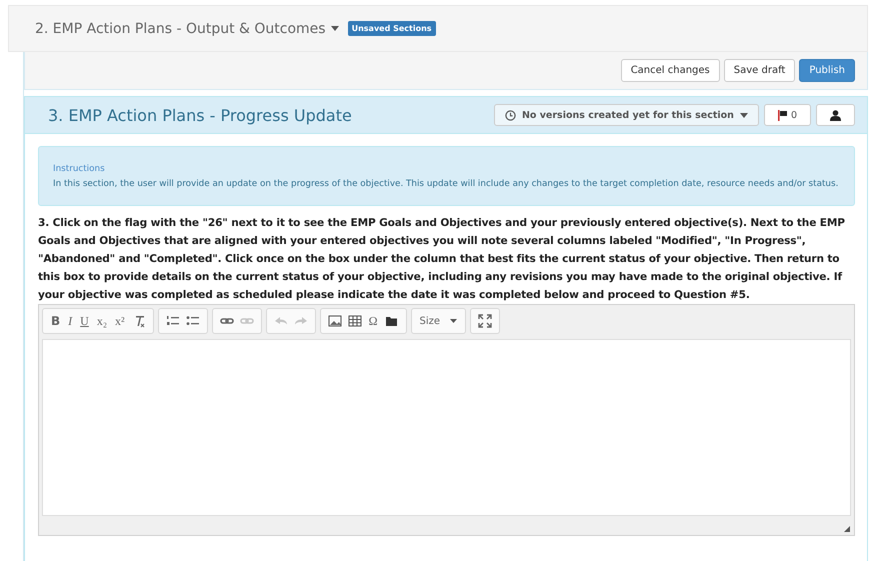 The image size is (875, 561). I want to click on bulleted-icon, so click(193, 321).